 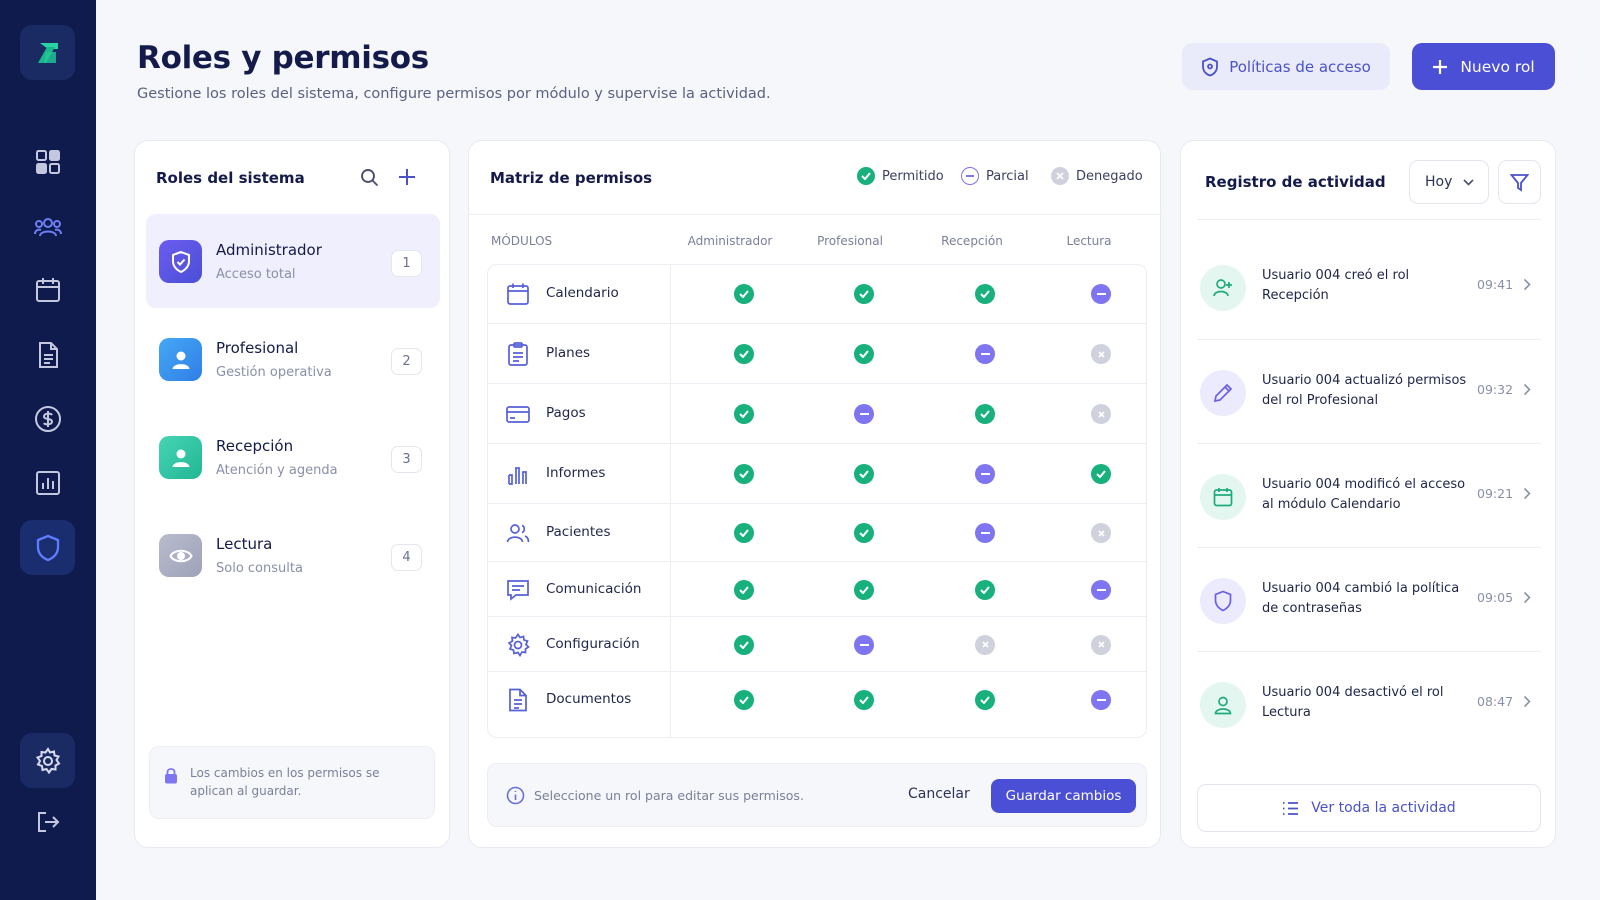 What do you see at coordinates (1519, 182) in the screenshot?
I see `activity-filter-button` at bounding box center [1519, 182].